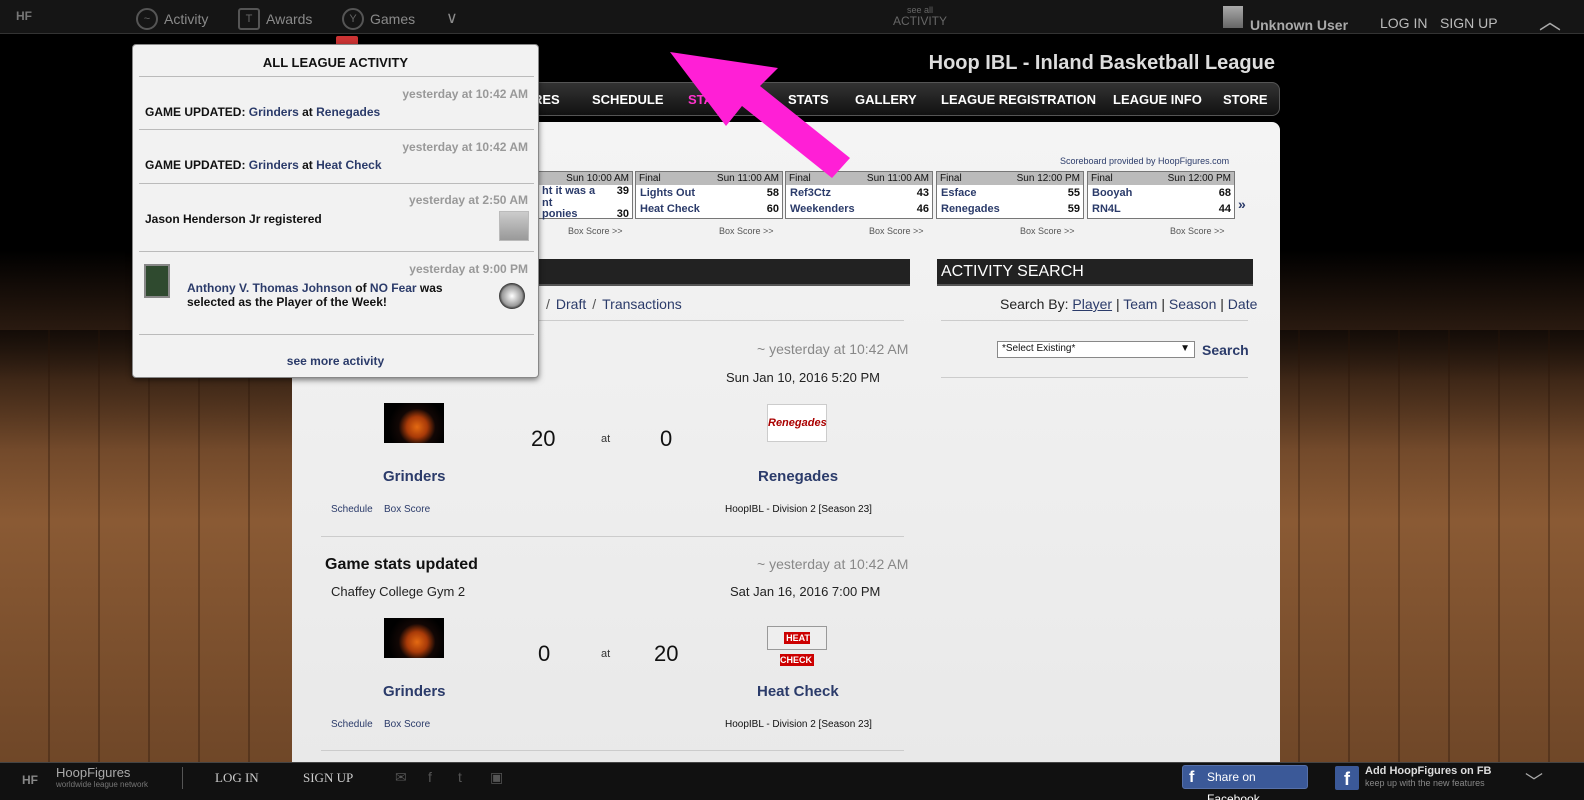 This screenshot has width=1584, height=800. Describe the element at coordinates (1192, 304) in the screenshot. I see `option-season: Season` at that location.